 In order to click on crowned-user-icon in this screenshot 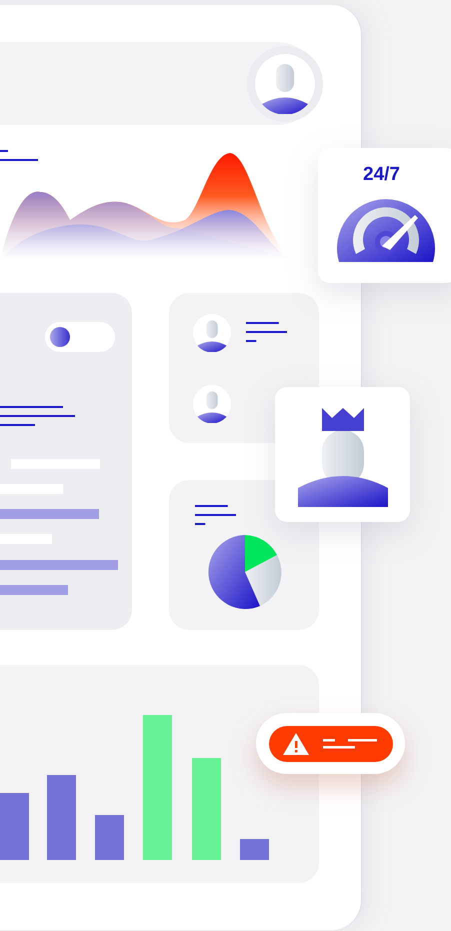, I will do `click(343, 457)`.